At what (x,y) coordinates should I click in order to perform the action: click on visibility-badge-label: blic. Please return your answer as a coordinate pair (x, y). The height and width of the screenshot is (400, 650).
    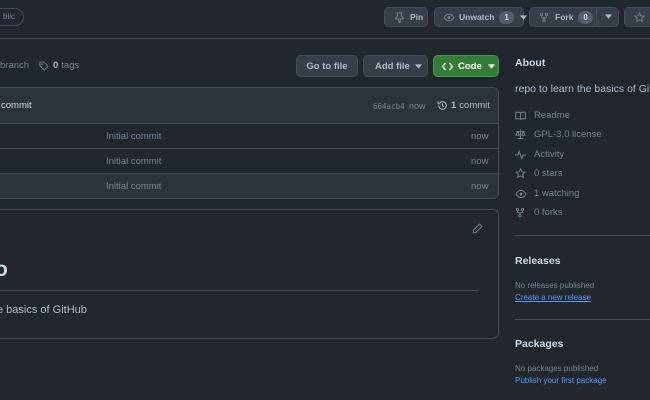
    Looking at the image, I should click on (9, 16).